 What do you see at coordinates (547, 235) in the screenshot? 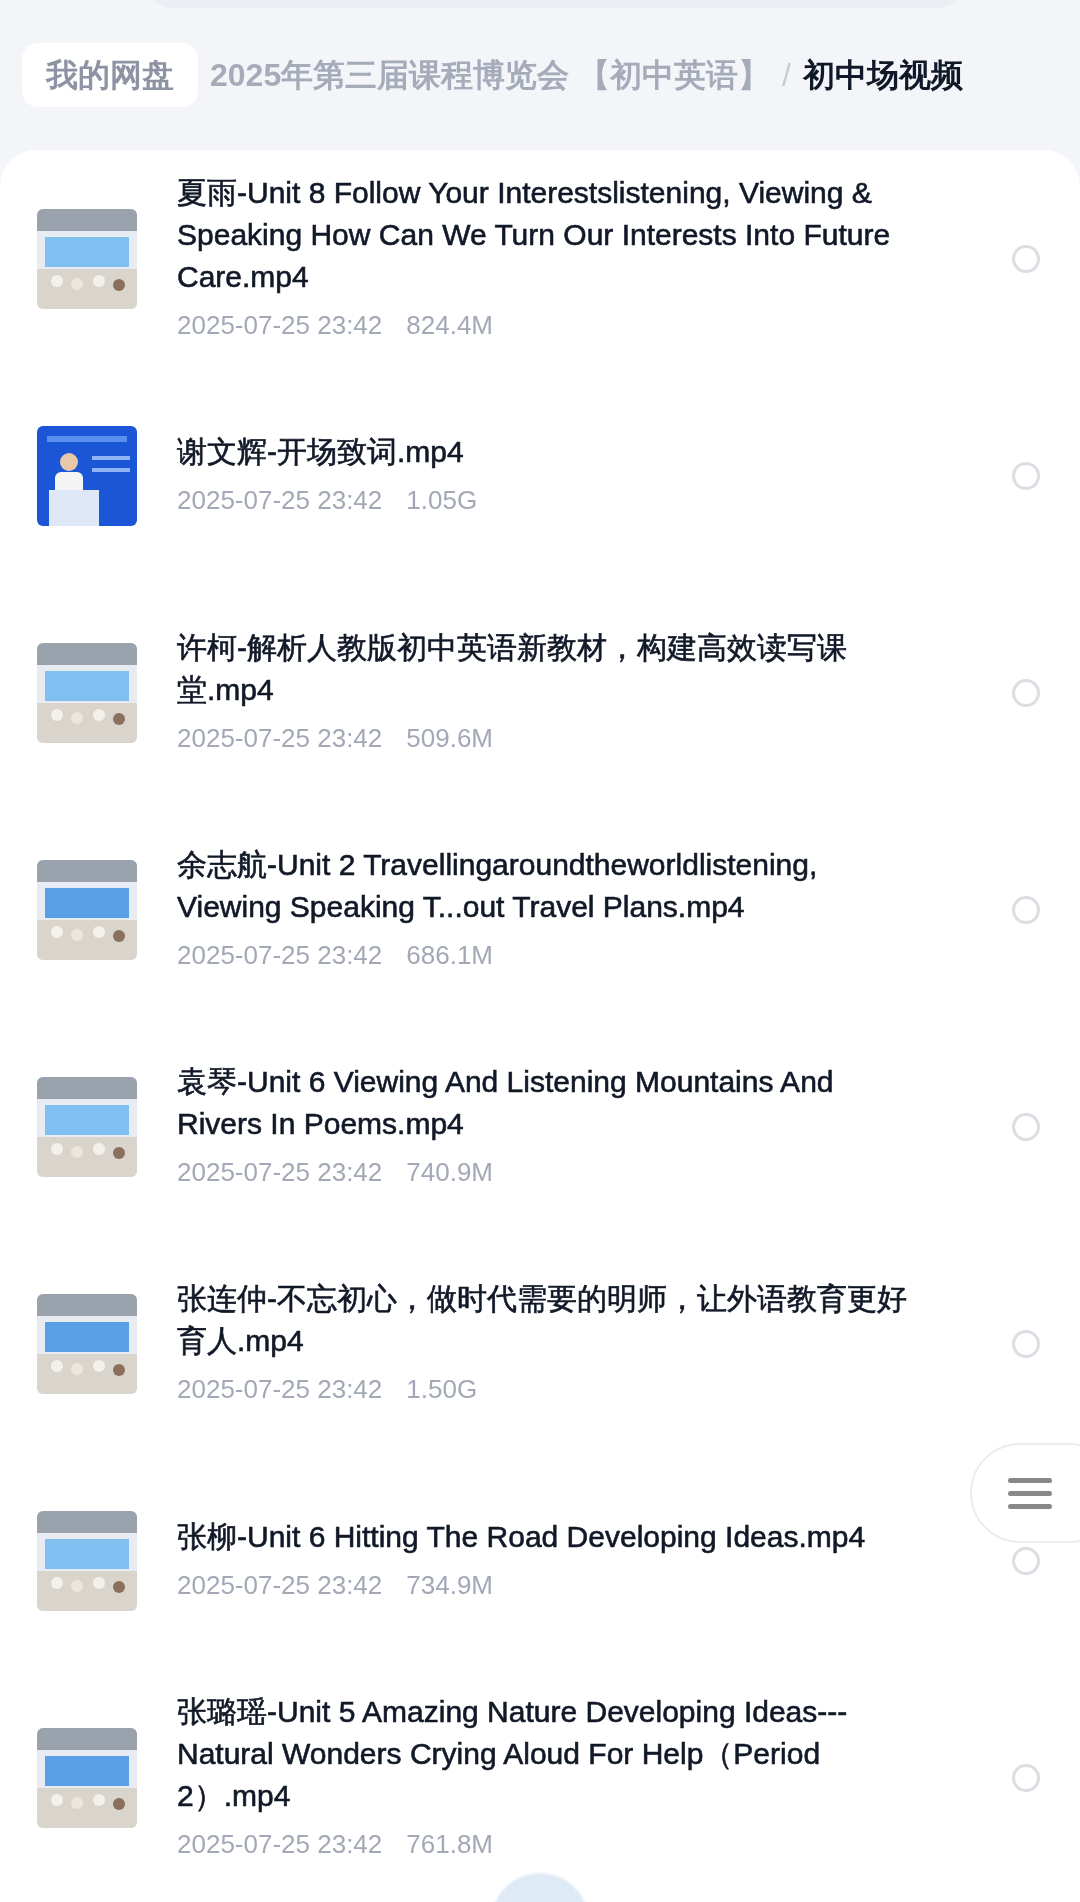
I see `file-name: 夏雨-Unit 8 Follow Your Interestslistening, Viewing & Speaking How Can We Turn Our Interests Into Future Care.mp4` at bounding box center [547, 235].